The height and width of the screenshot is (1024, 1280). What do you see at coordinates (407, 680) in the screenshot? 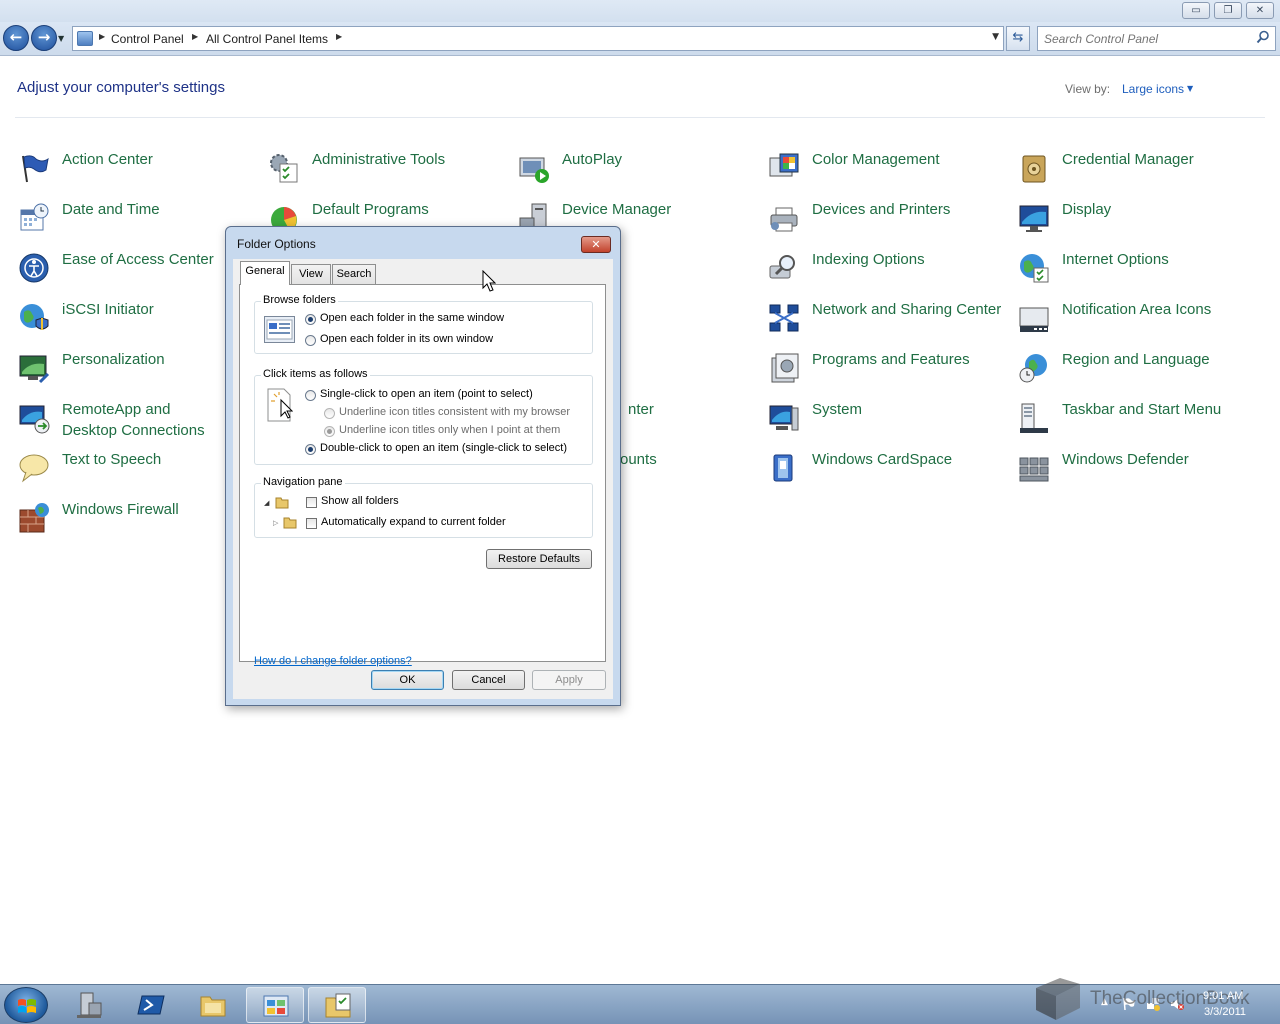
I see `ok-button: OK` at bounding box center [407, 680].